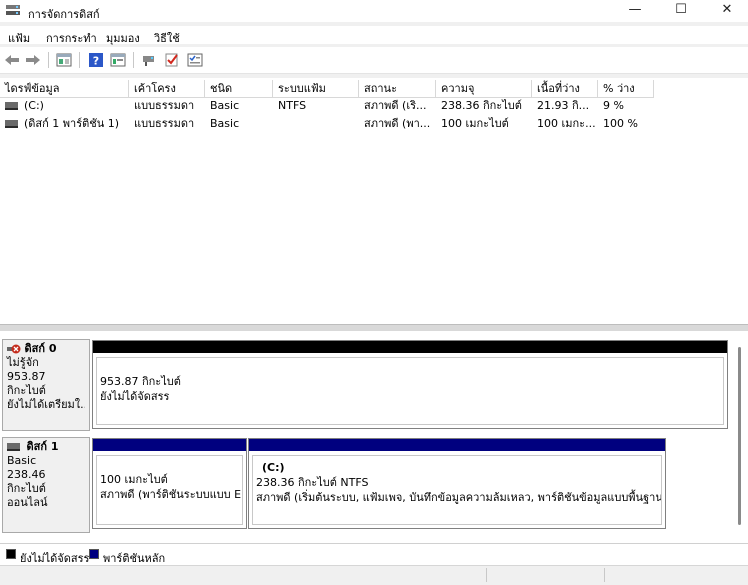  What do you see at coordinates (27, 502) in the screenshot?
I see `disk-1-status: ออนไลน์` at bounding box center [27, 502].